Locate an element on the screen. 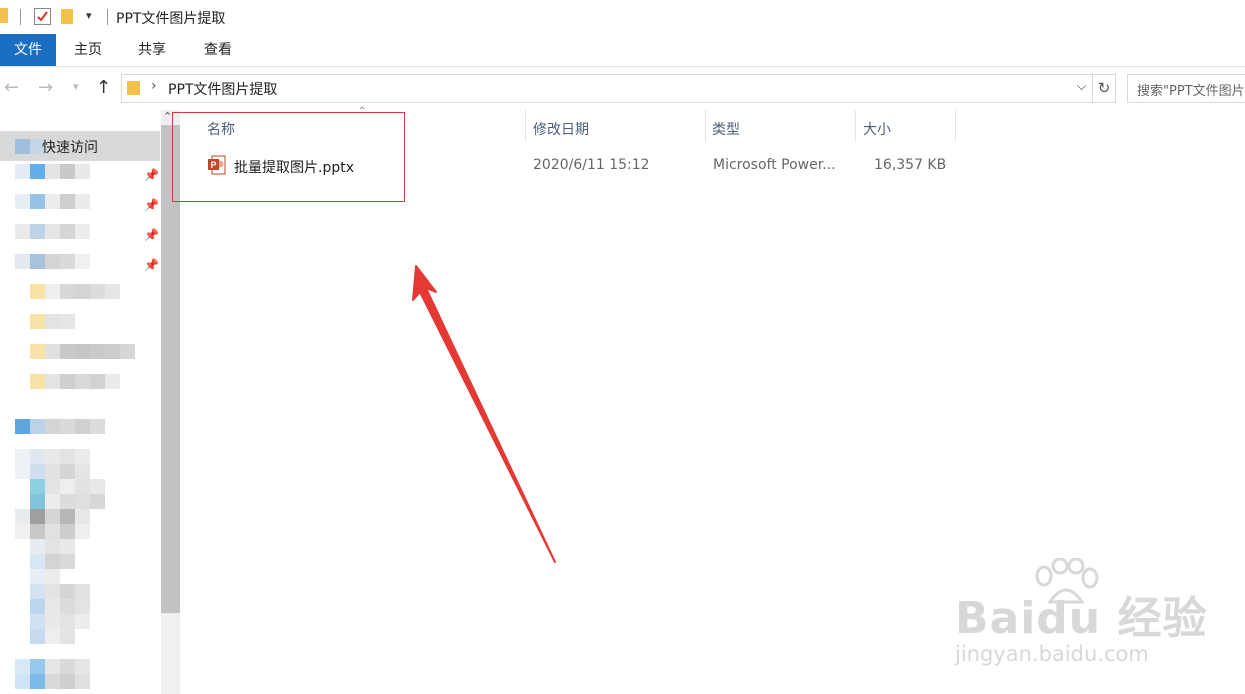  watermark-brand: Baidu 经验 is located at coordinates (1081, 618).